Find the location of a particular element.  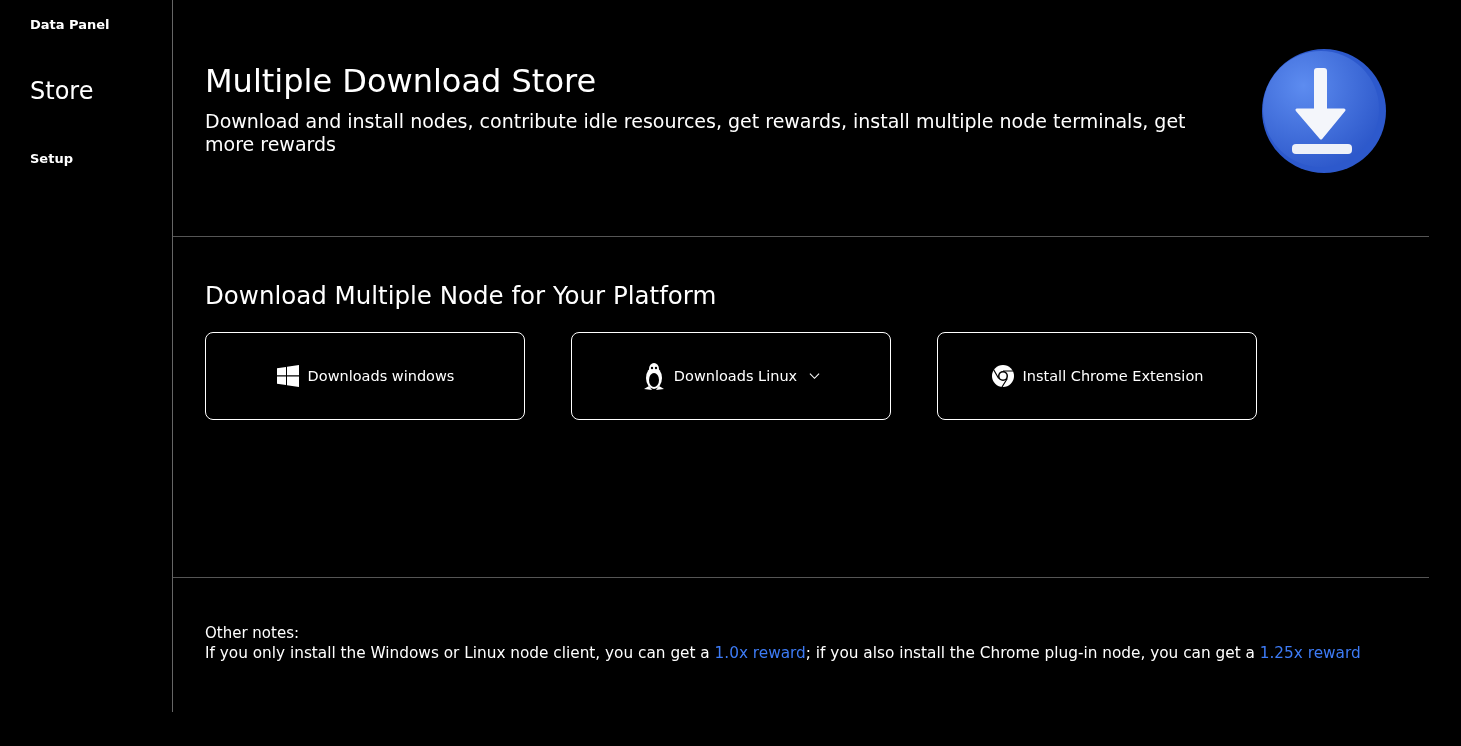

notes-text: If you only install the Windows or Linux node client, you can get a 1.0x reward; if you also install the Chrome plug-in node, you can get a 1.25x reward is located at coordinates (783, 653).